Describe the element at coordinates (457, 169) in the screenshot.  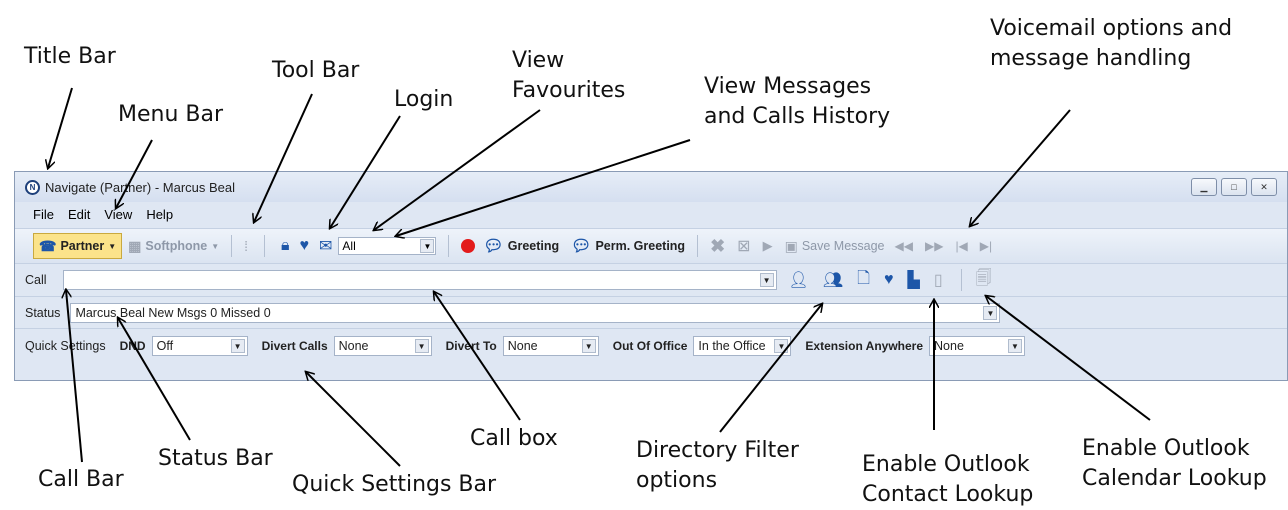
I see `arrow-view-favourites` at that location.